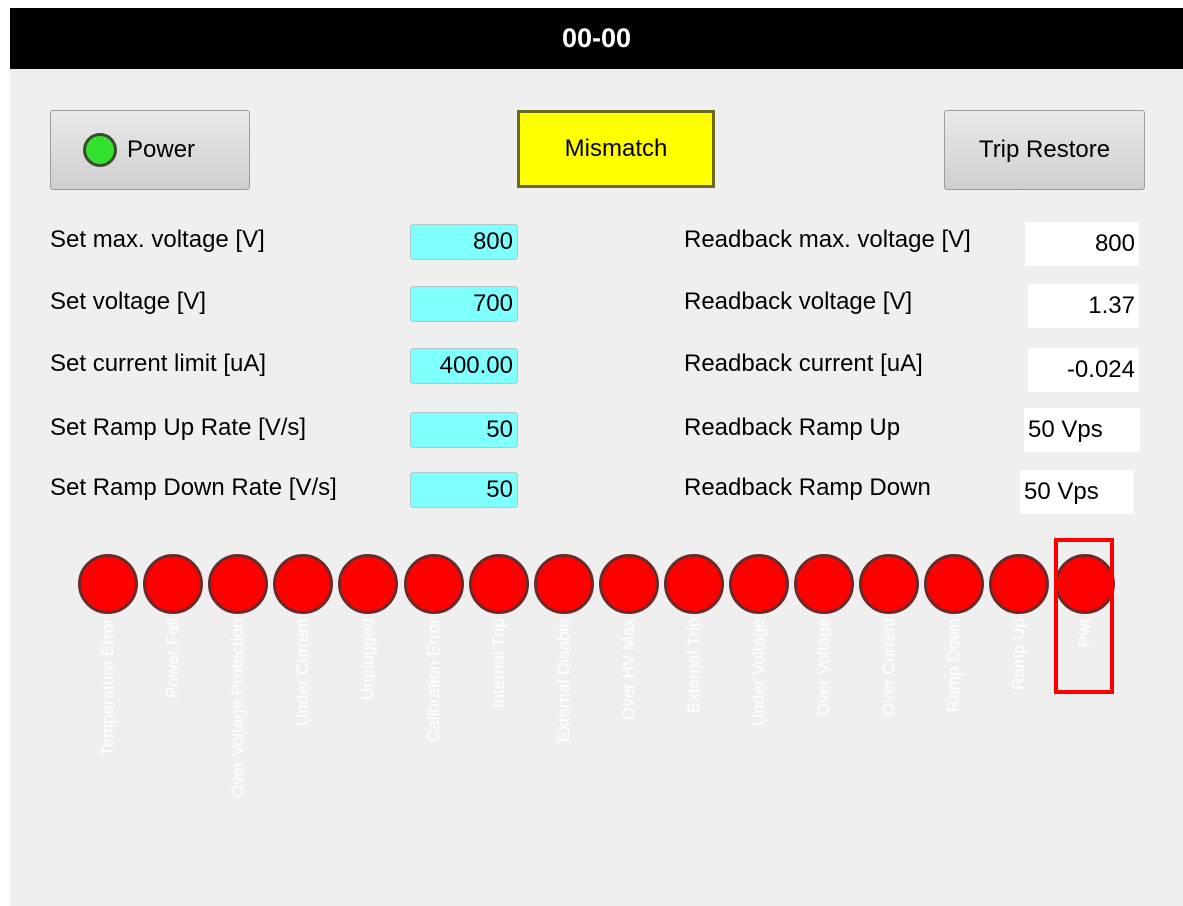  I want to click on status-led-label-over-current: Over Current, so click(889, 666).